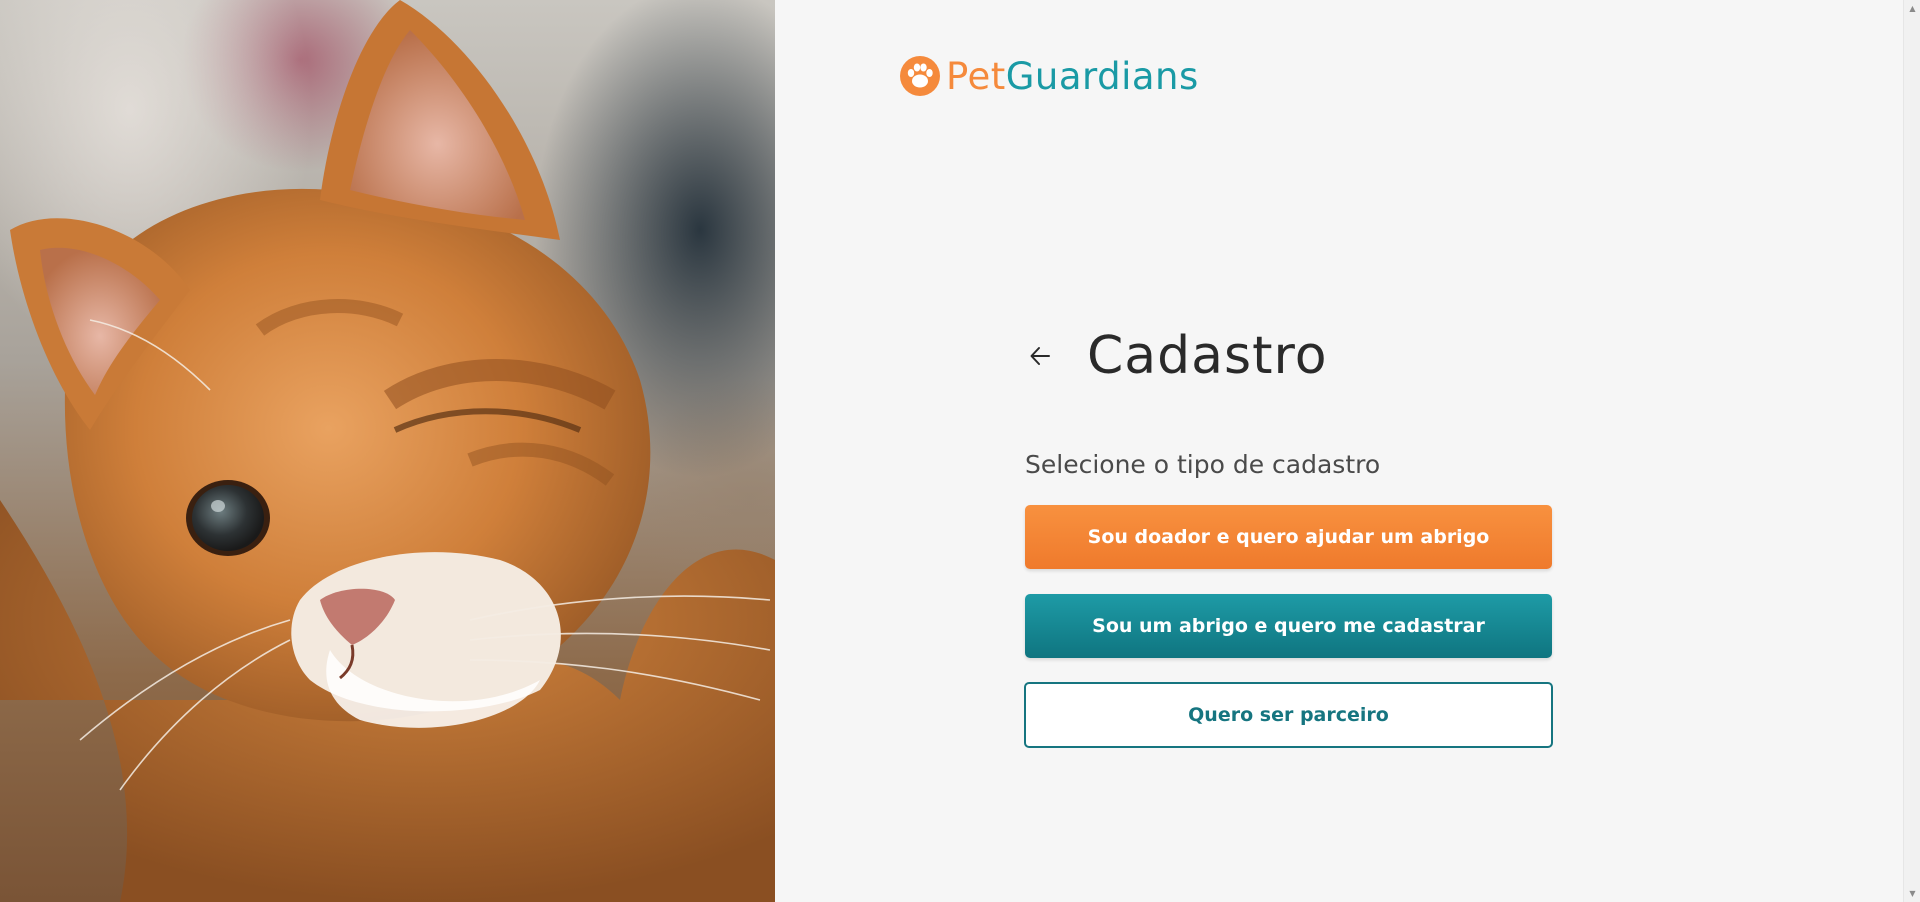 This screenshot has height=902, width=1920. What do you see at coordinates (1203, 464) in the screenshot?
I see `page-subtitle: Selecione o tipo de cadastro` at bounding box center [1203, 464].